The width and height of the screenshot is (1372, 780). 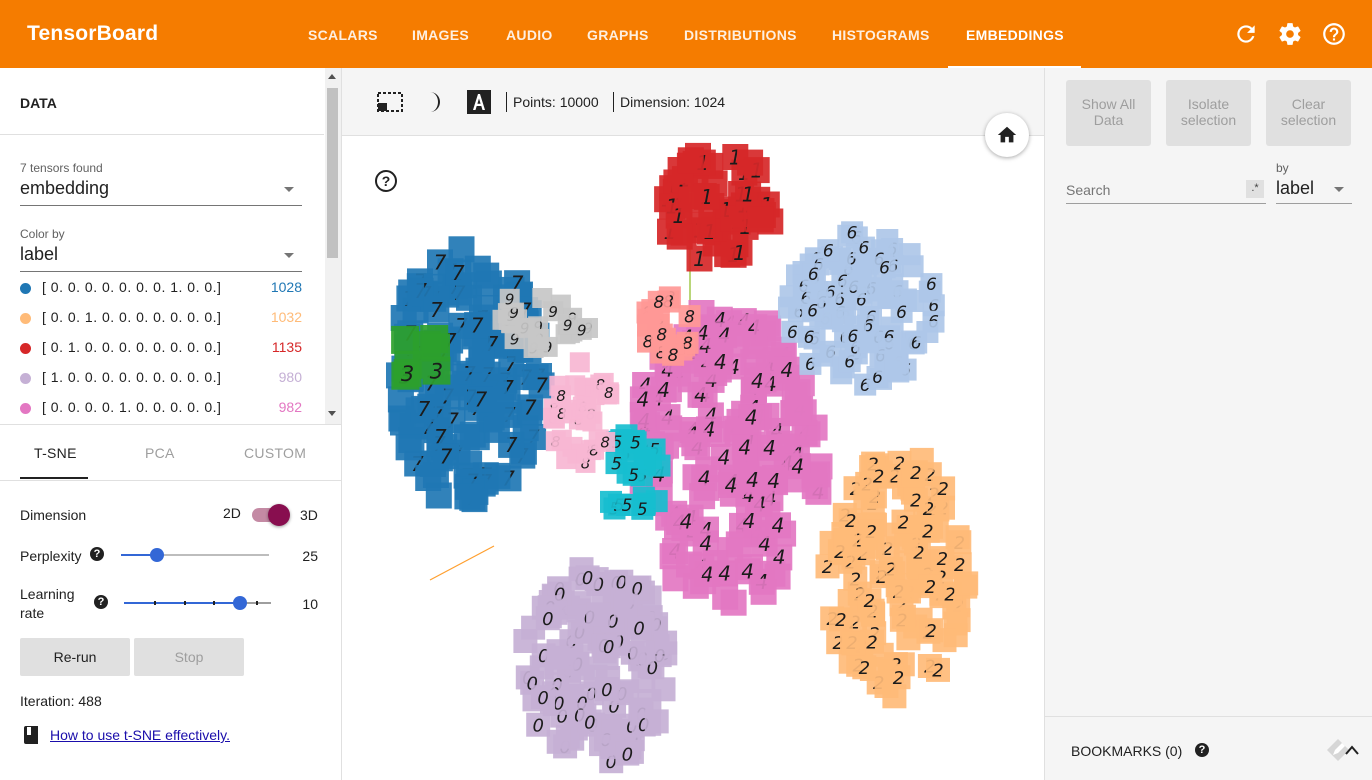 I want to click on embedding-point: 1, so click(x=739, y=252).